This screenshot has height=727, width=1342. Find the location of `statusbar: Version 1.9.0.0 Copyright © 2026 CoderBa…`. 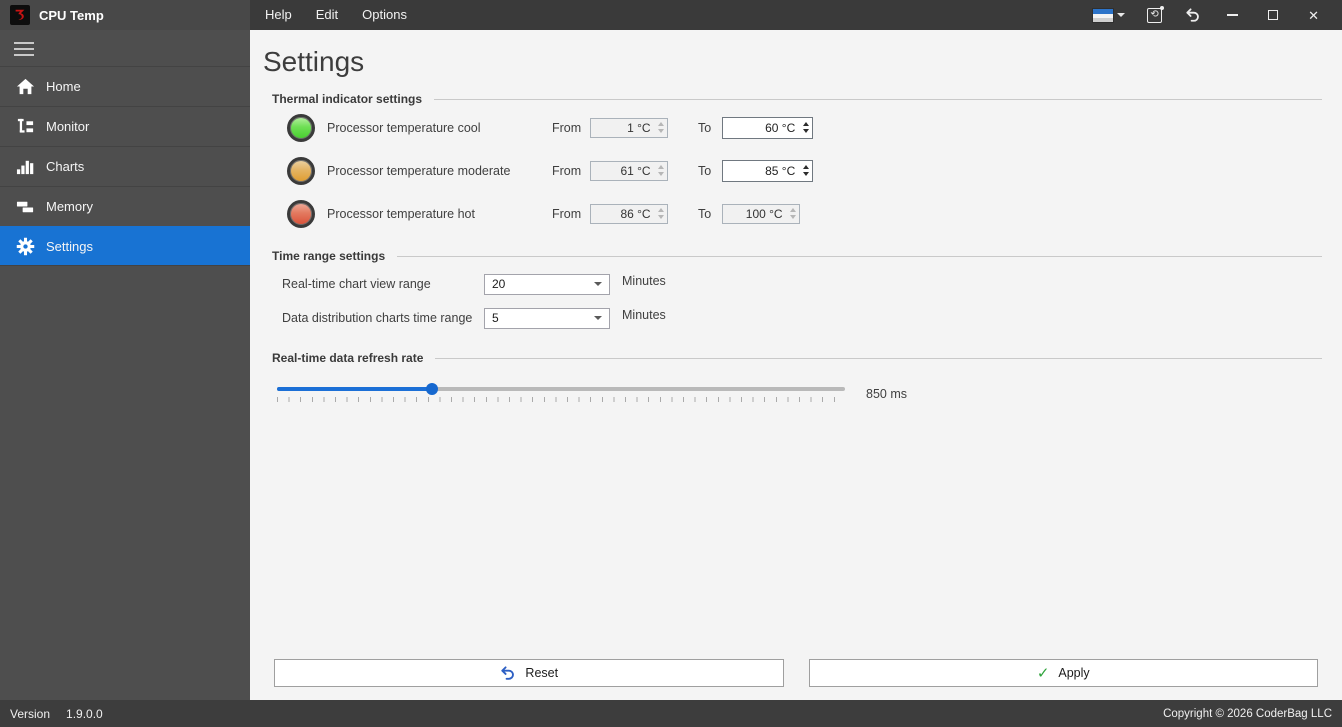

statusbar: Version 1.9.0.0 Copyright © 2026 CoderBa… is located at coordinates (671, 713).